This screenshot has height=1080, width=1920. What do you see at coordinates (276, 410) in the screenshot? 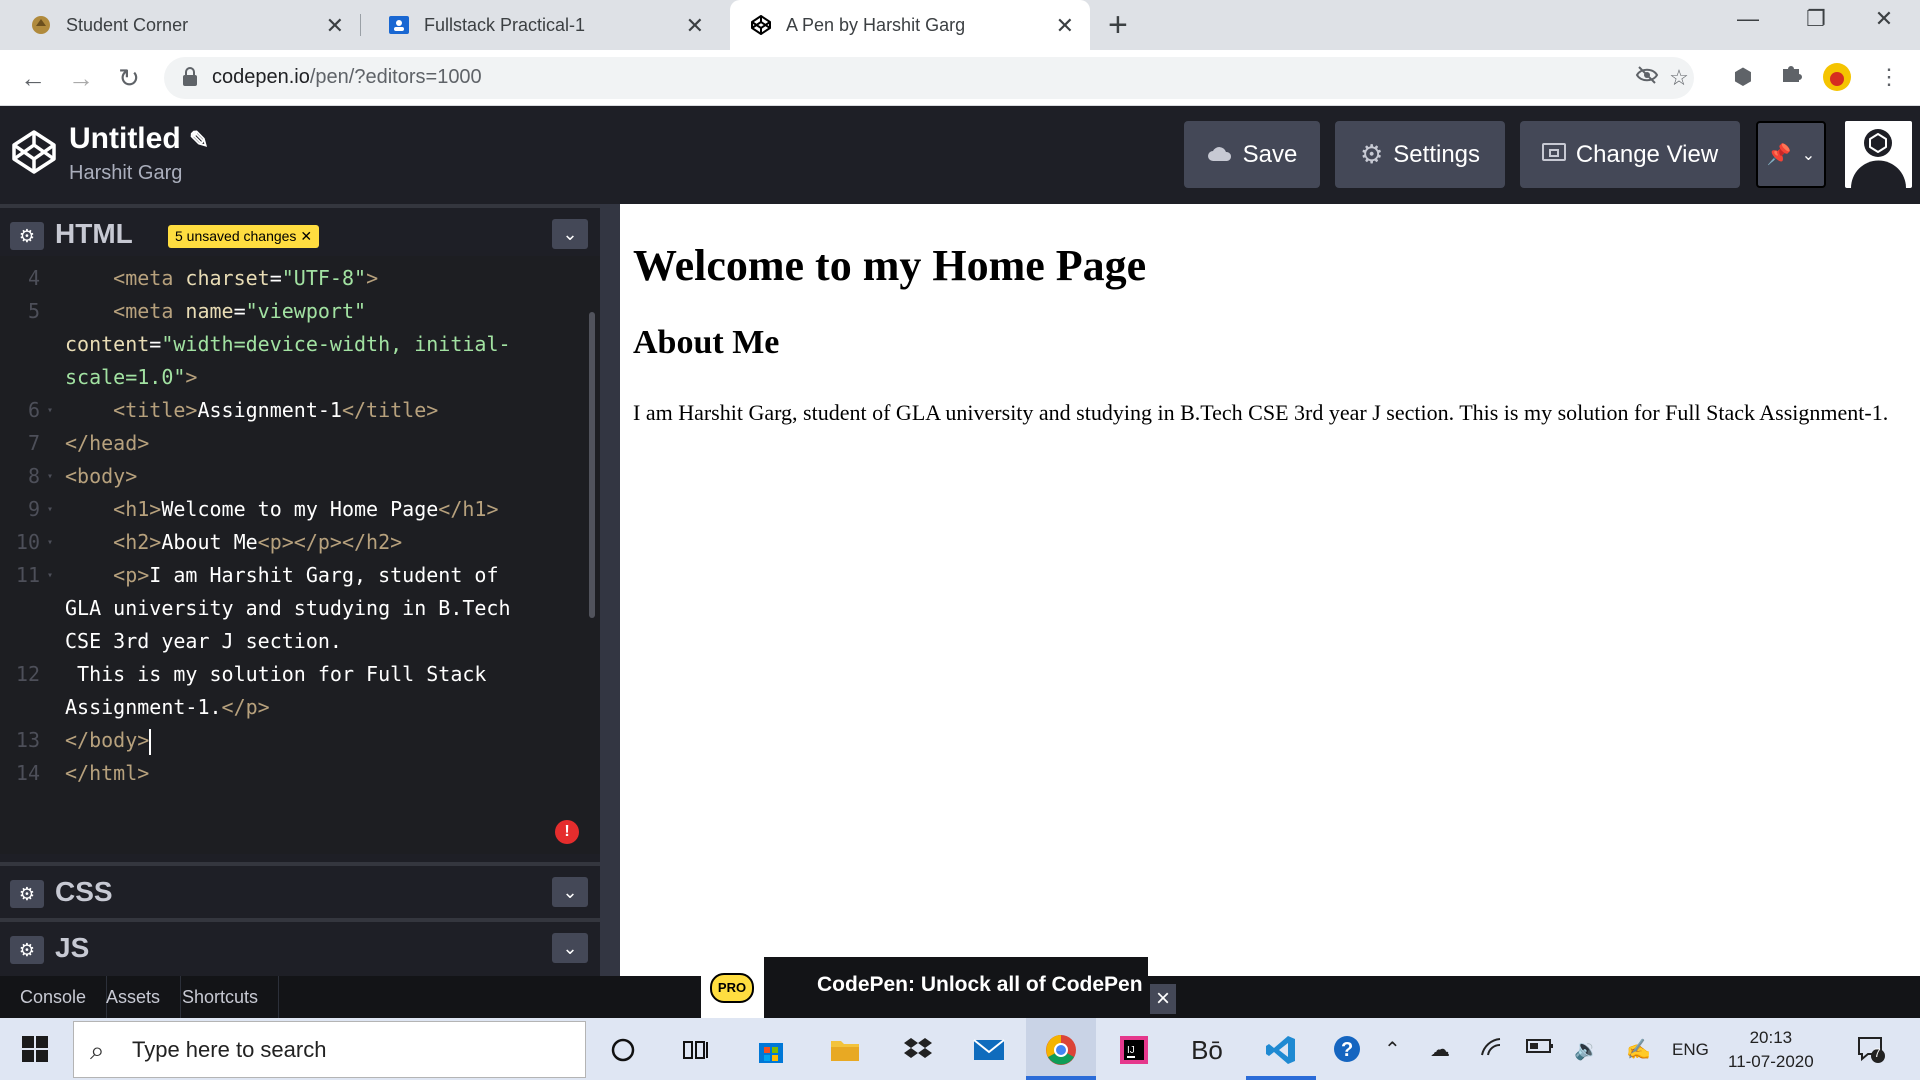
I see `code-text: <title>Assignment-1</title>` at bounding box center [276, 410].